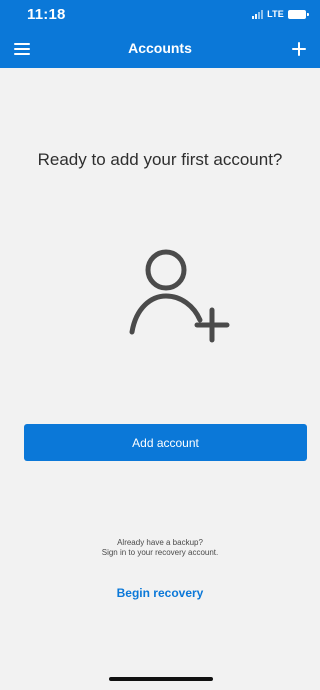 This screenshot has width=320, height=690. I want to click on signal-icon, so click(258, 14).